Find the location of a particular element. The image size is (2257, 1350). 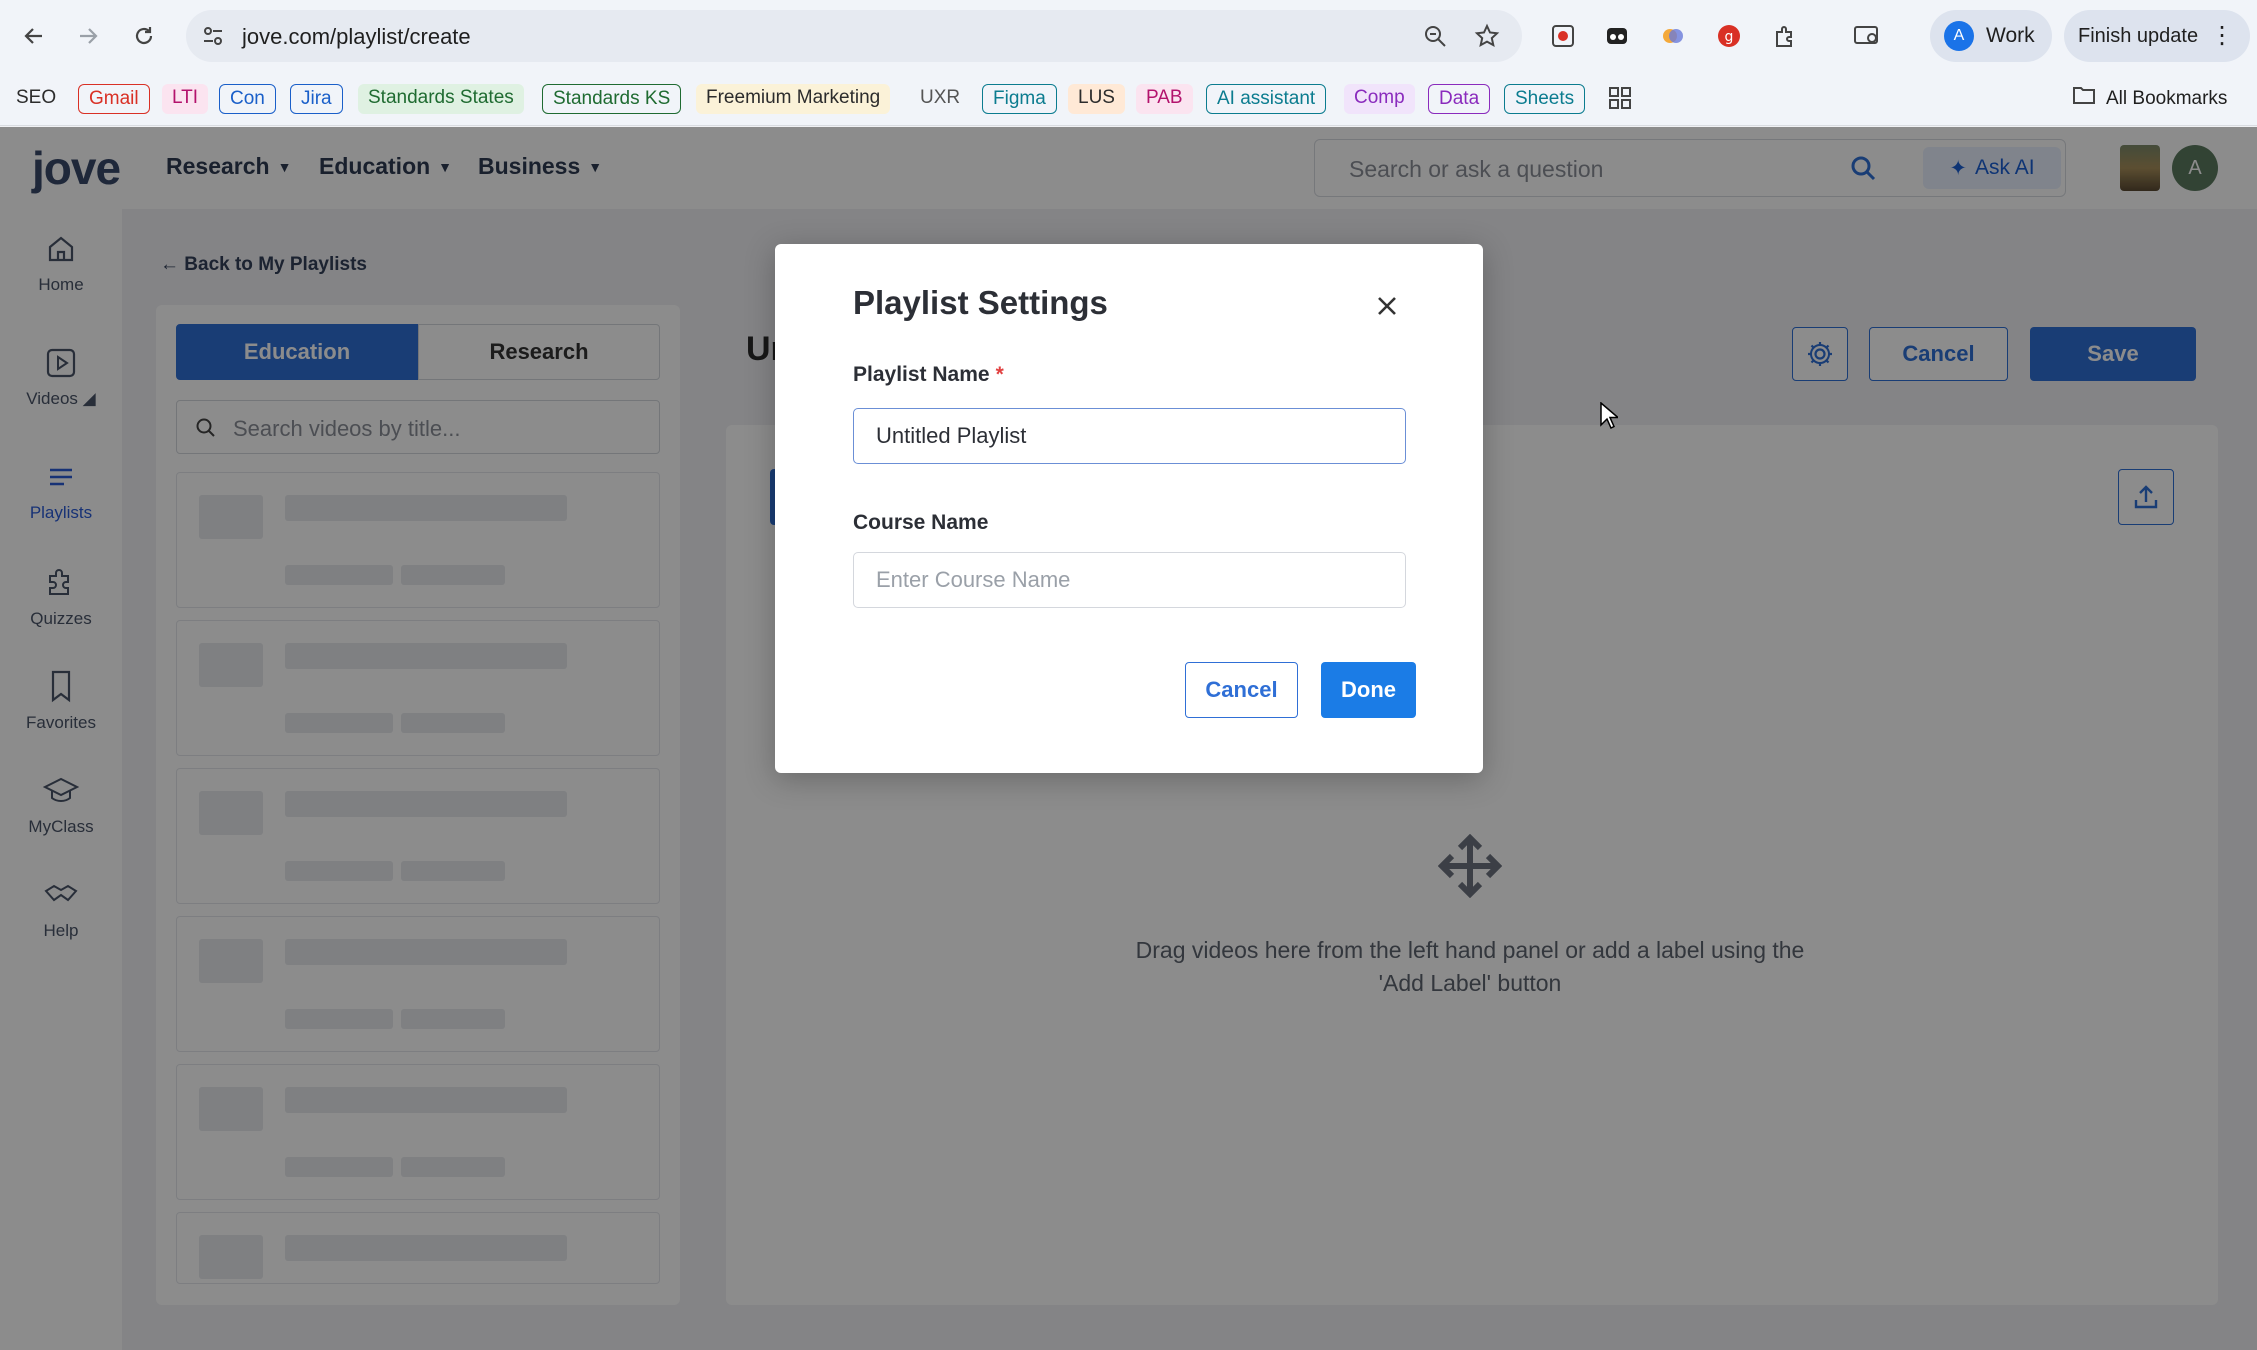

bookmark-pab: PAB is located at coordinates (1164, 99).